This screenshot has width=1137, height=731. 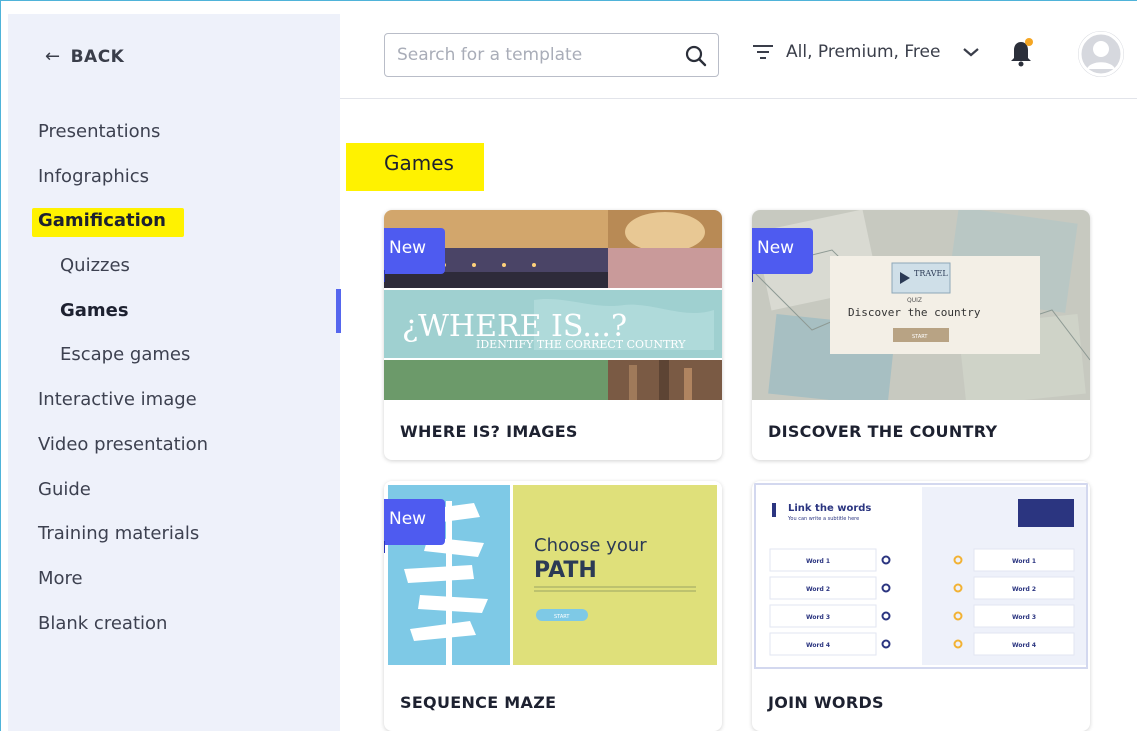 I want to click on sidebar-item-label: Quizzes, so click(x=95, y=266).